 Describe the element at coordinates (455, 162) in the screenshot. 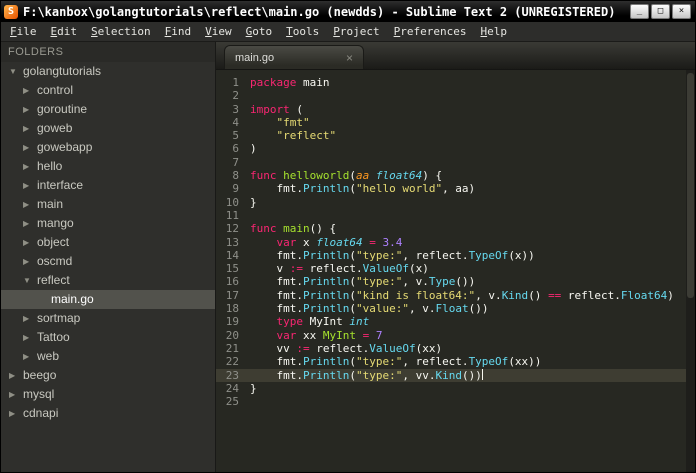

I see `code-line-7: 7` at that location.